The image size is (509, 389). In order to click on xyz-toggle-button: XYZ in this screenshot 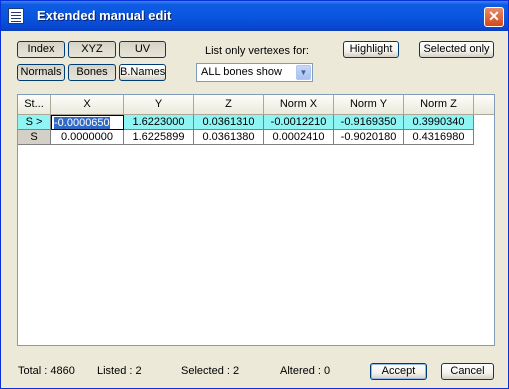, I will do `click(92, 49)`.